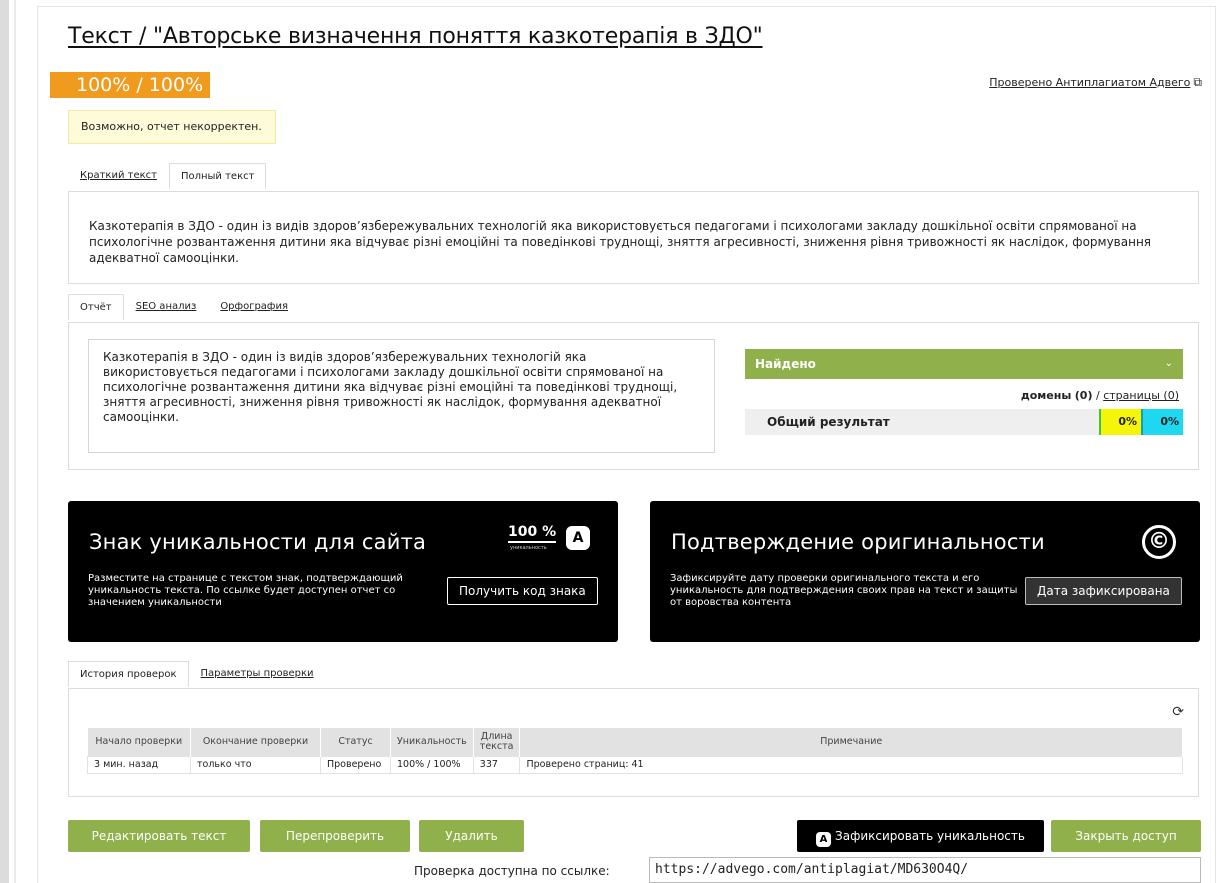  I want to click on history-tabs: История проверок Параметры проверки, so click(197, 673).